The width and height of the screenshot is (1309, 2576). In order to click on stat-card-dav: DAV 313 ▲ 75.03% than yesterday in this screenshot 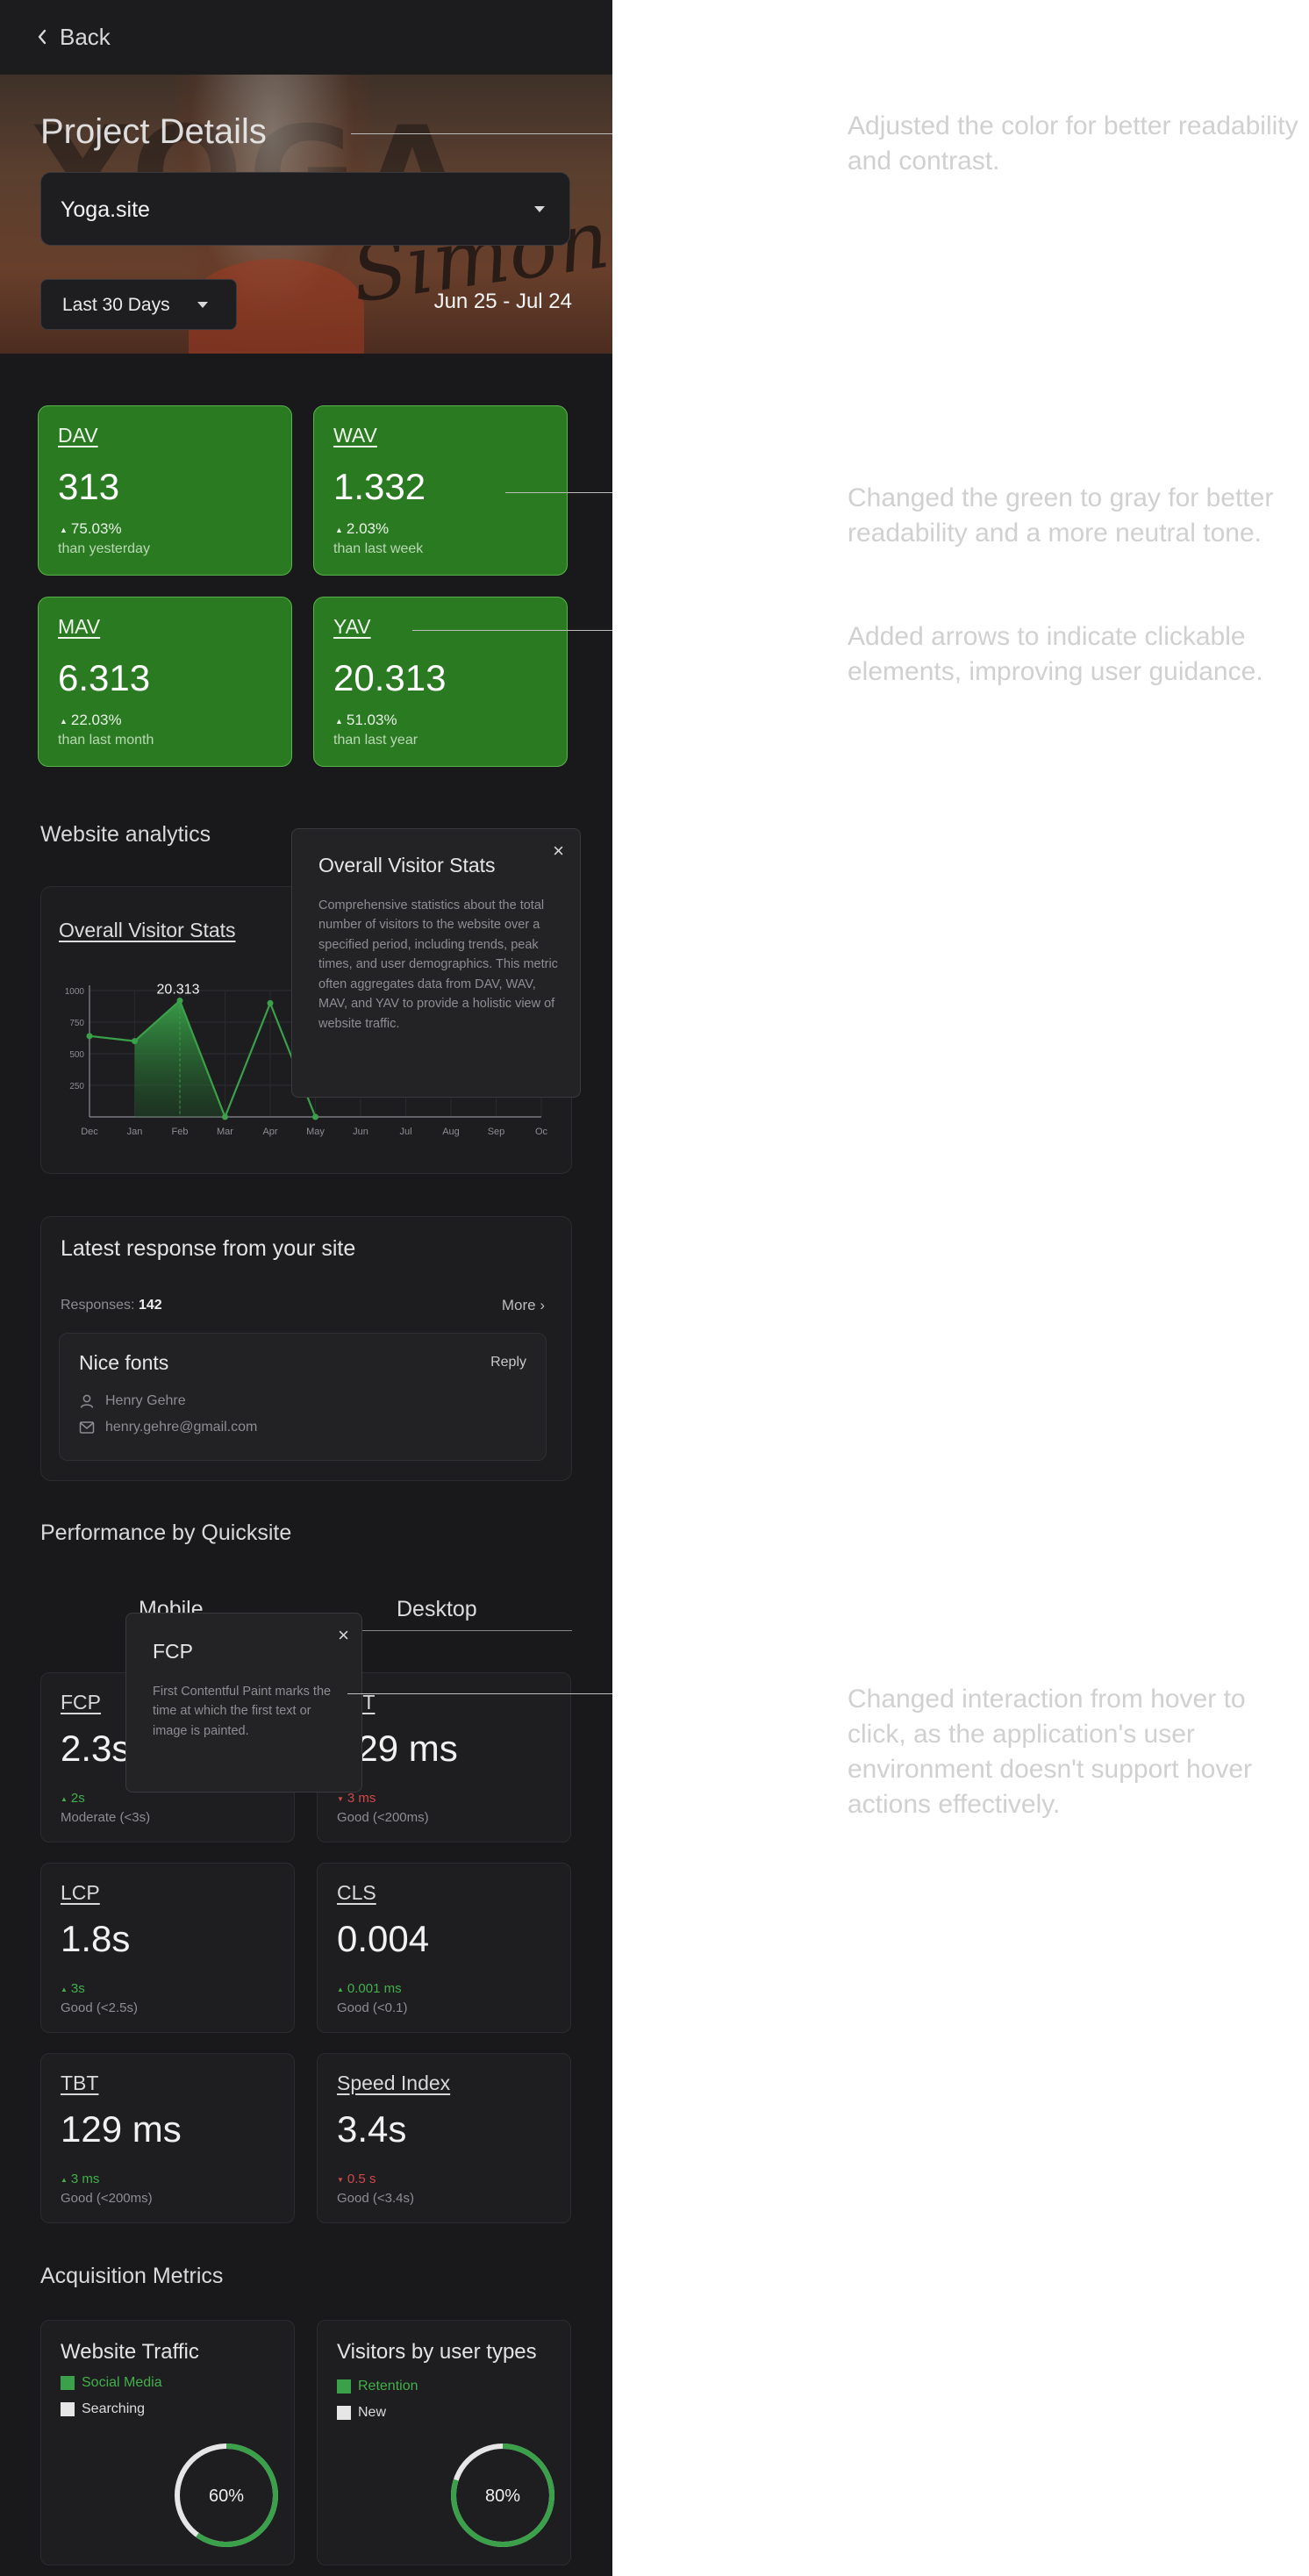, I will do `click(165, 490)`.